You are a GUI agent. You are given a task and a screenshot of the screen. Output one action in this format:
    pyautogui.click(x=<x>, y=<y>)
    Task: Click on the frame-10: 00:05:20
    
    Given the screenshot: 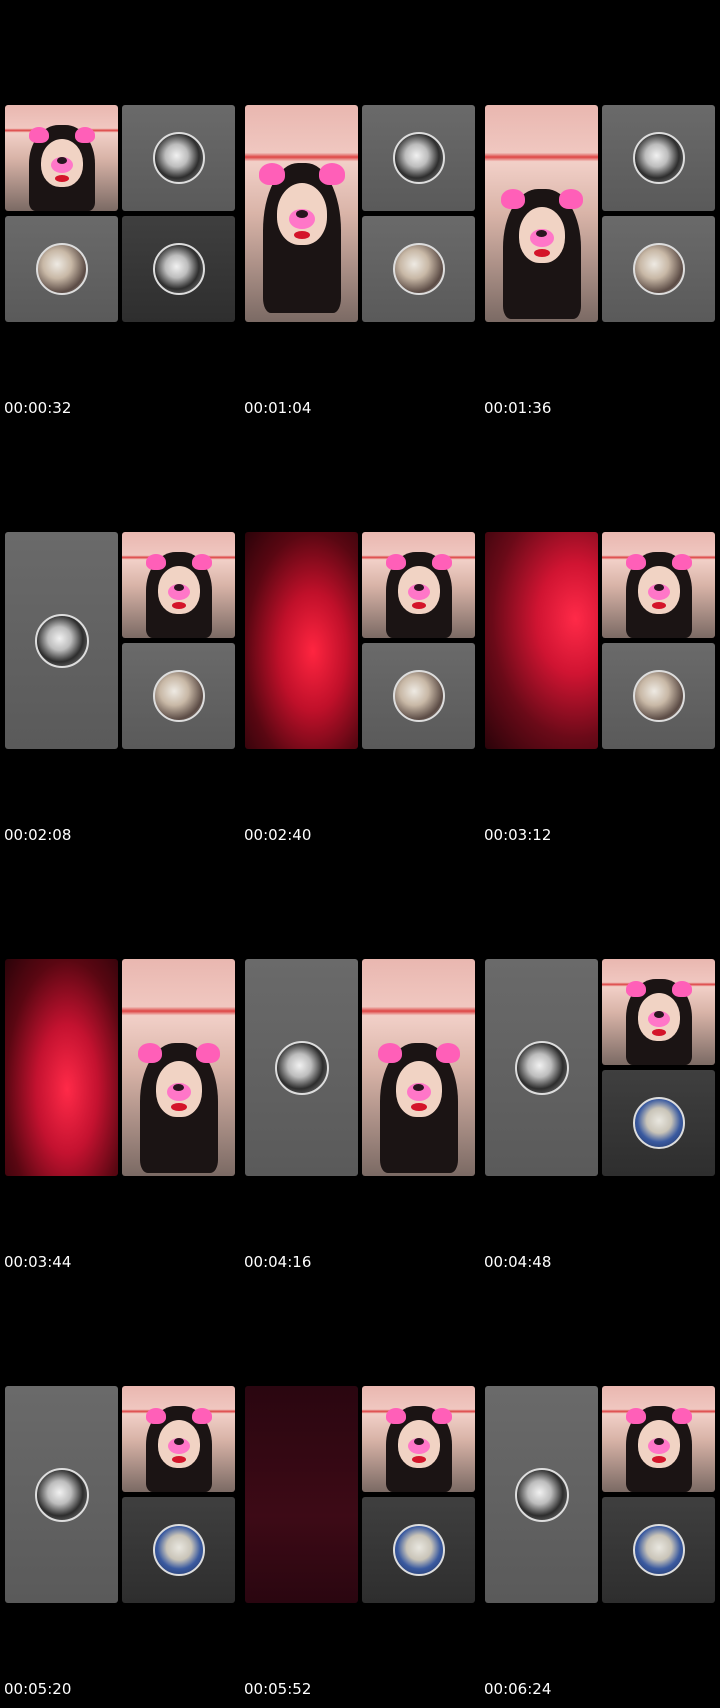 What is the action you would take?
    pyautogui.click(x=117, y=1542)
    